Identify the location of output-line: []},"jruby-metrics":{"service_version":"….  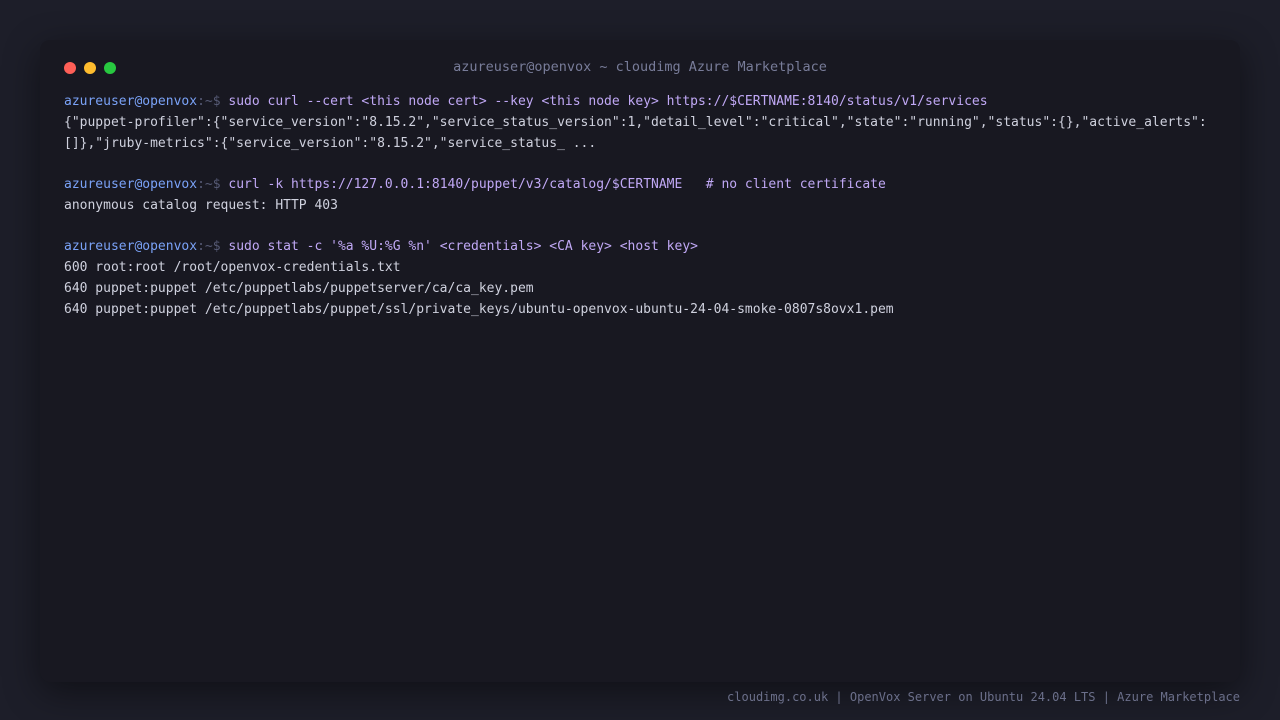
(330, 143).